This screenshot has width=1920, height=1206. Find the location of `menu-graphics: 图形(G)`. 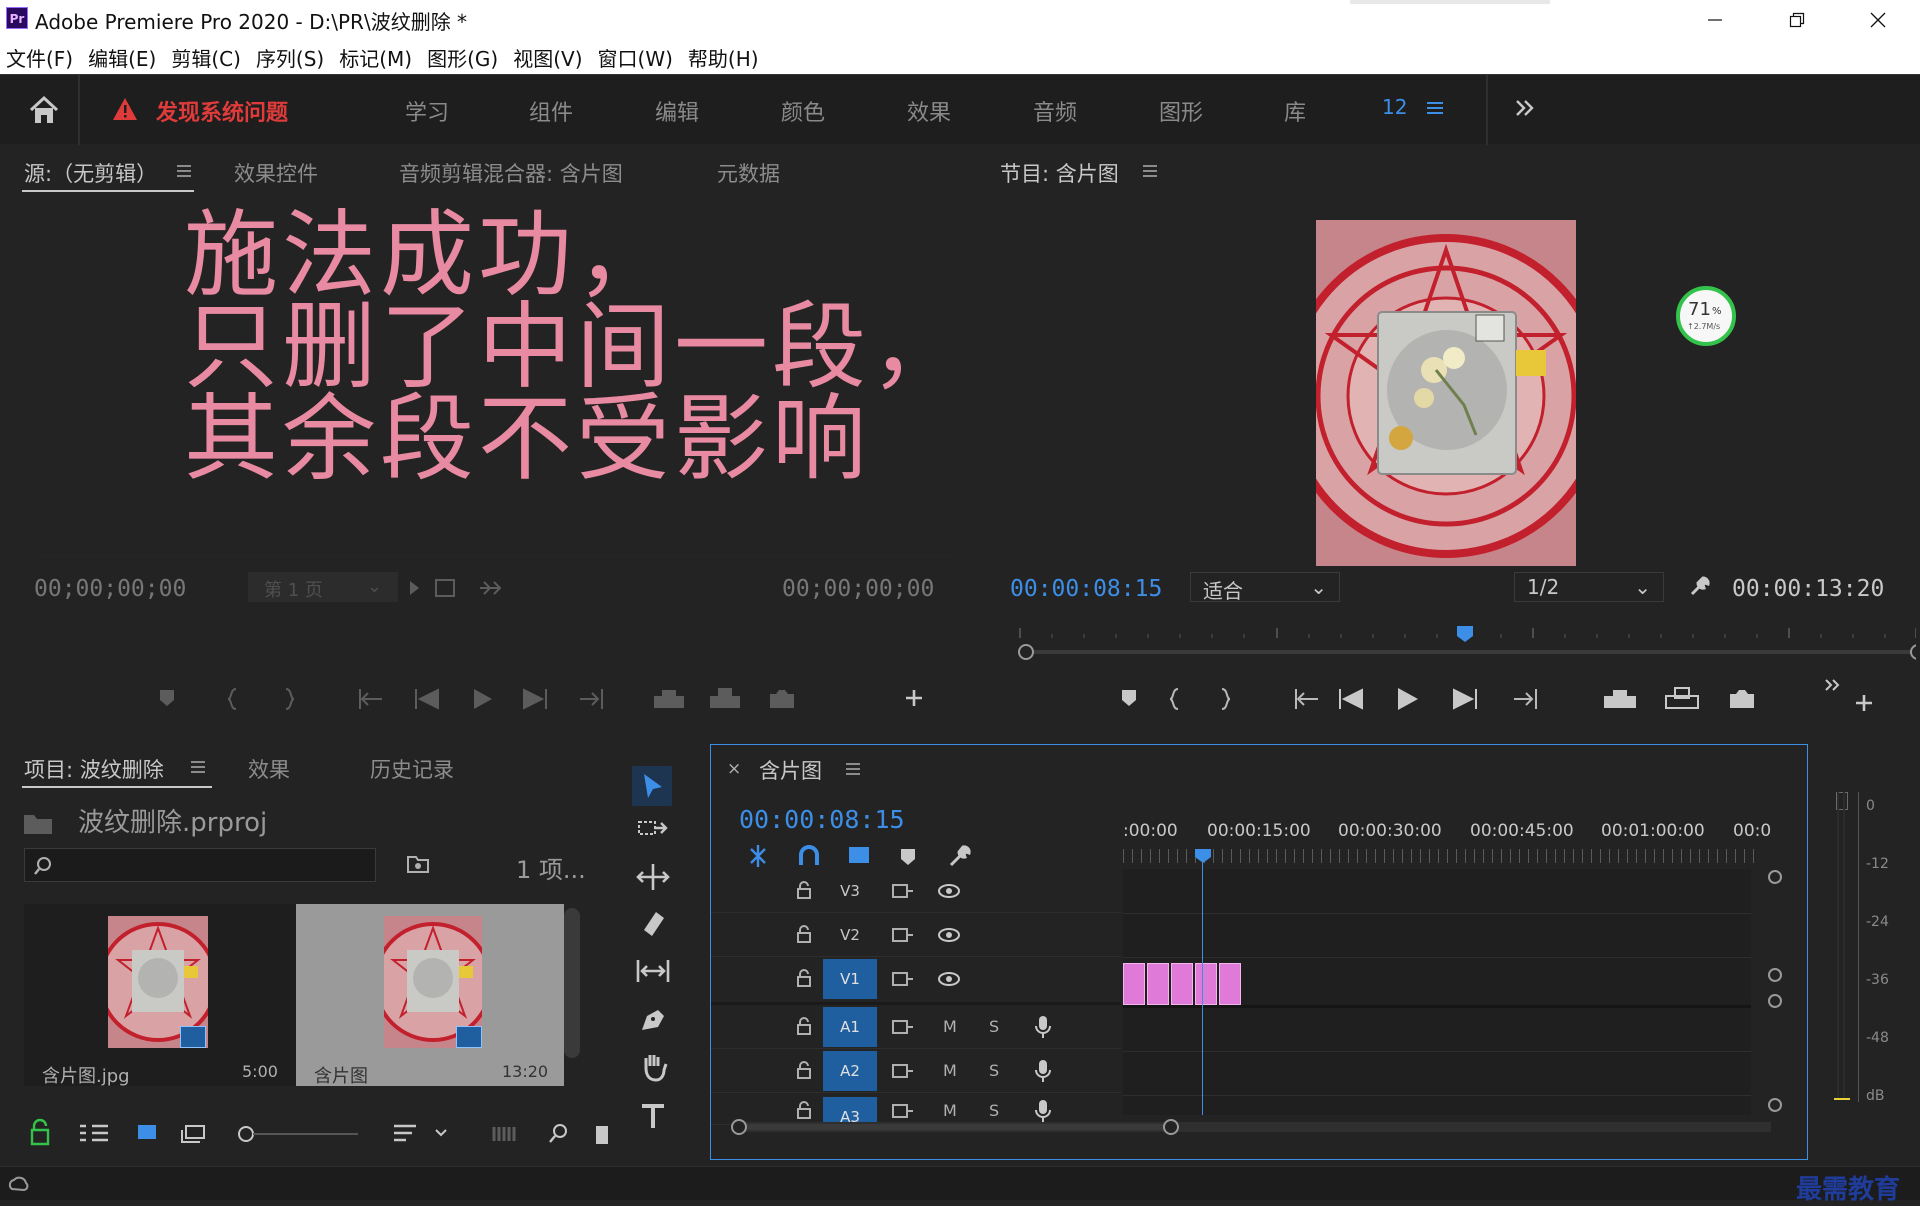

menu-graphics: 图形(G) is located at coordinates (462, 57).